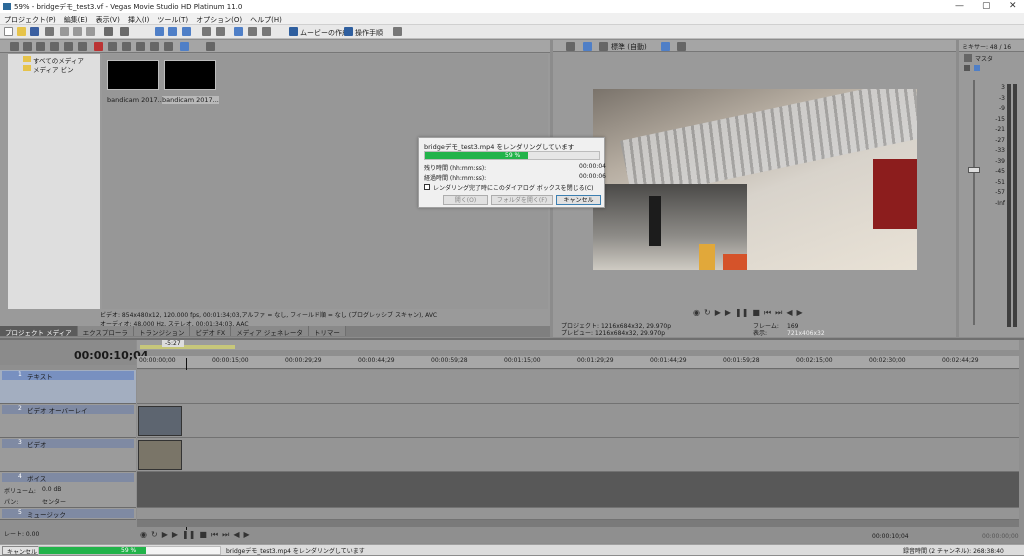 This screenshot has height=556, width=1024. Describe the element at coordinates (68, 514) in the screenshot. I see `track-header-music: ミュージック 5` at that location.